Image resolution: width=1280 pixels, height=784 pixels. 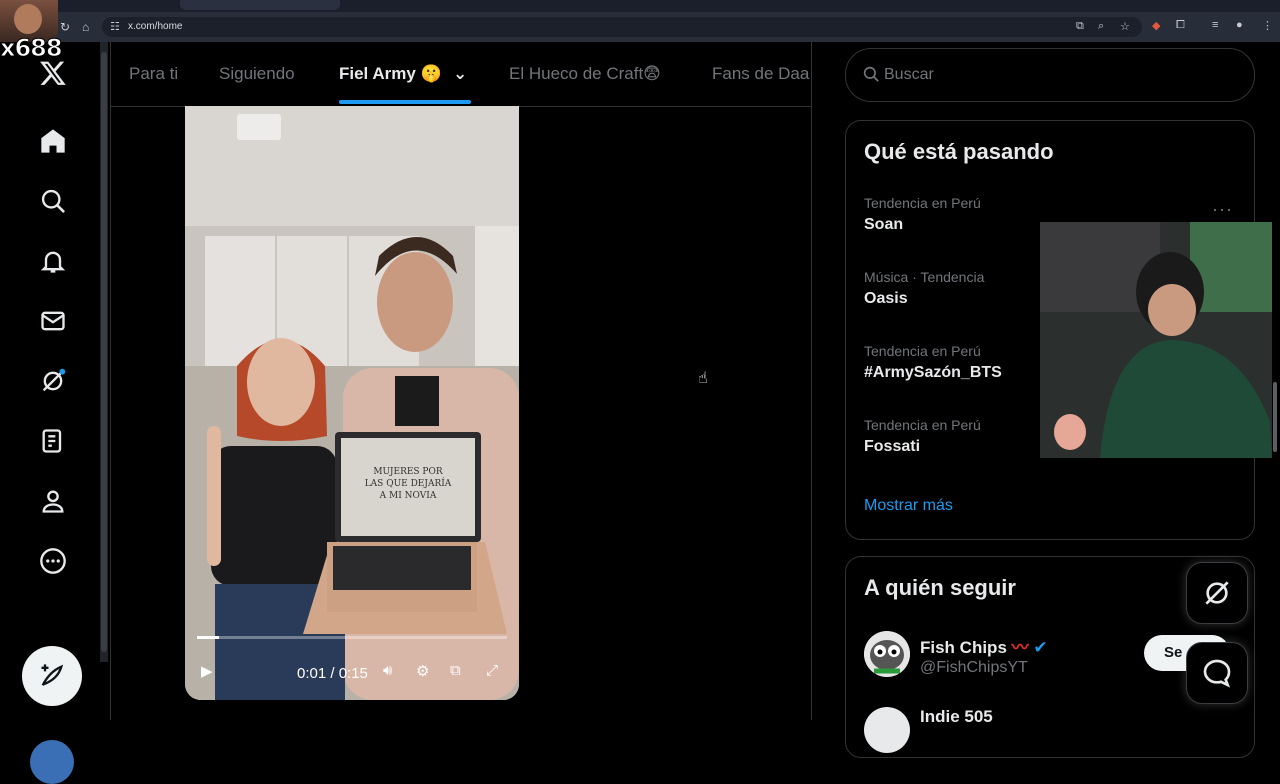 I want to click on tab-hueco-de-craft: El Hueco de Craft😨, so click(x=585, y=74).